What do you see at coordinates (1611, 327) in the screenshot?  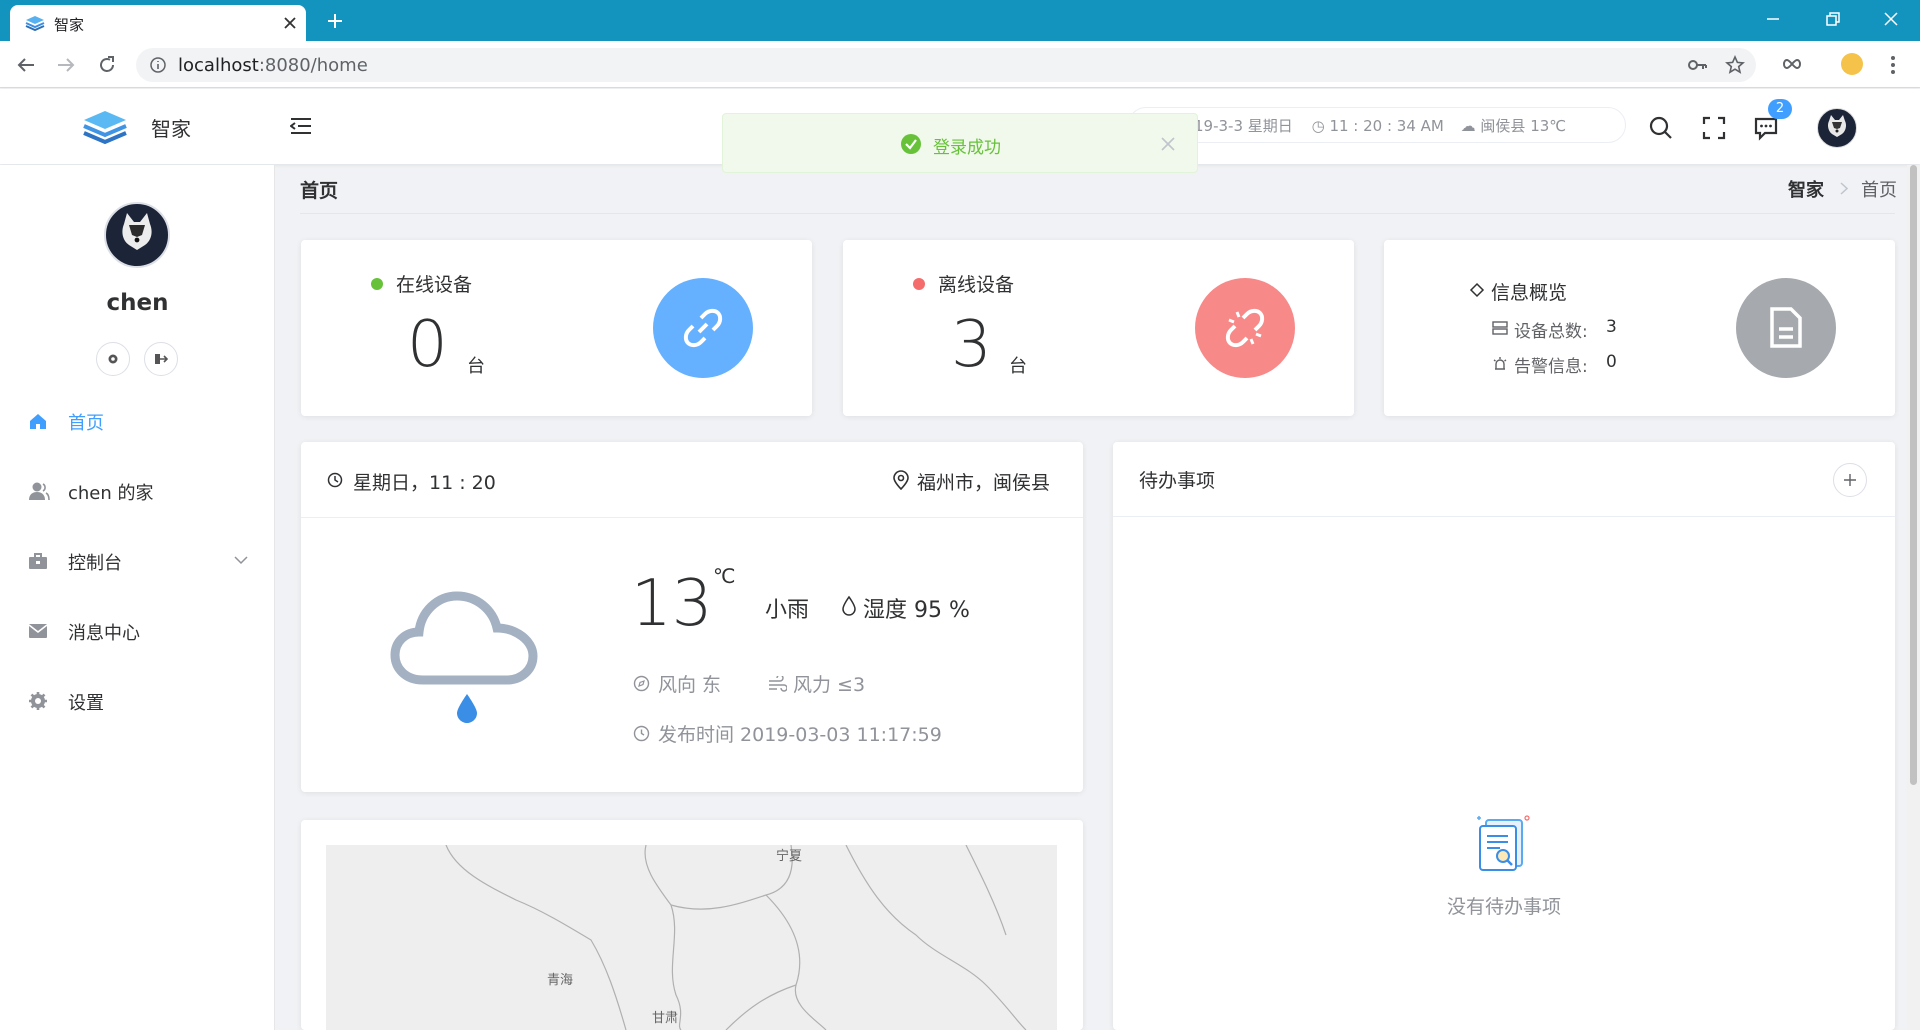 I see `device-total-value: 3` at bounding box center [1611, 327].